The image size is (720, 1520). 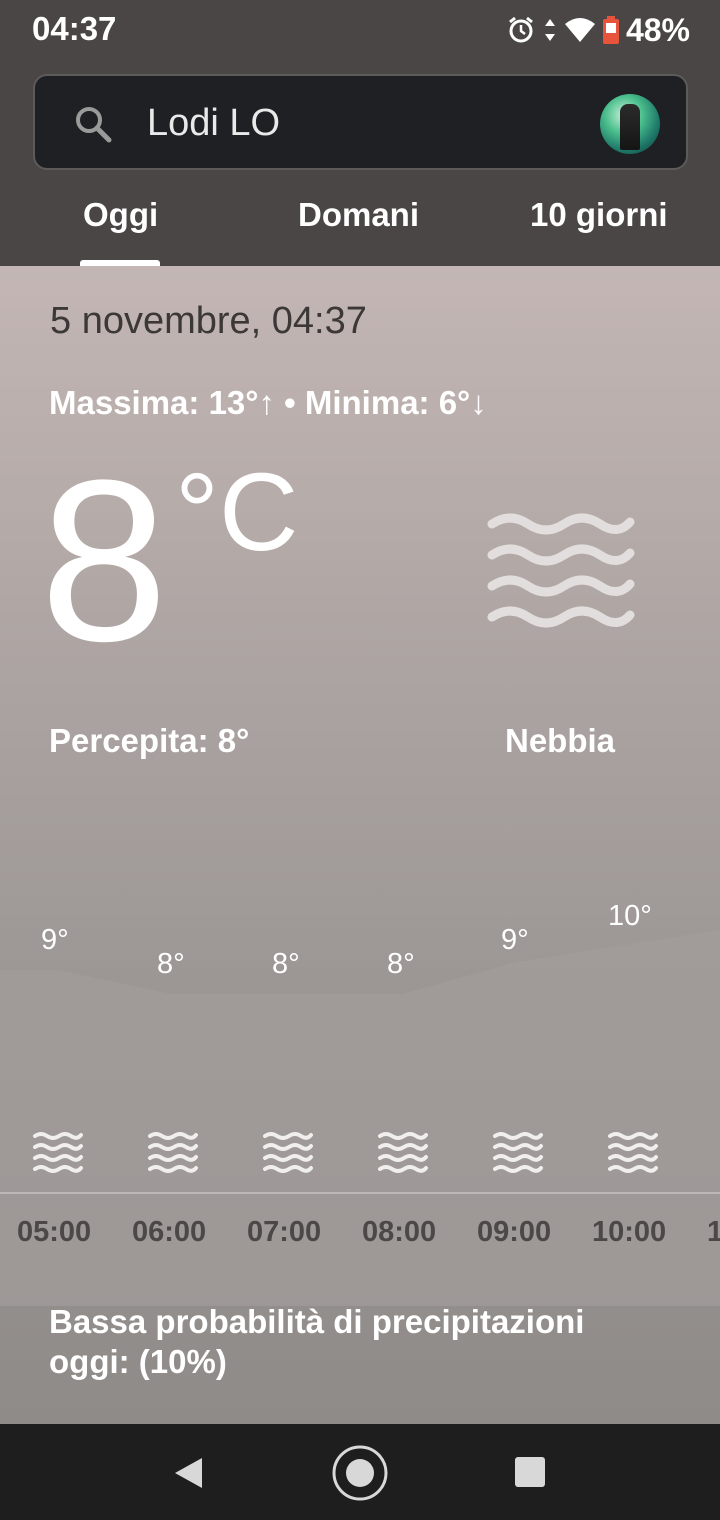 What do you see at coordinates (521, 29) in the screenshot?
I see `alarm-icon` at bounding box center [521, 29].